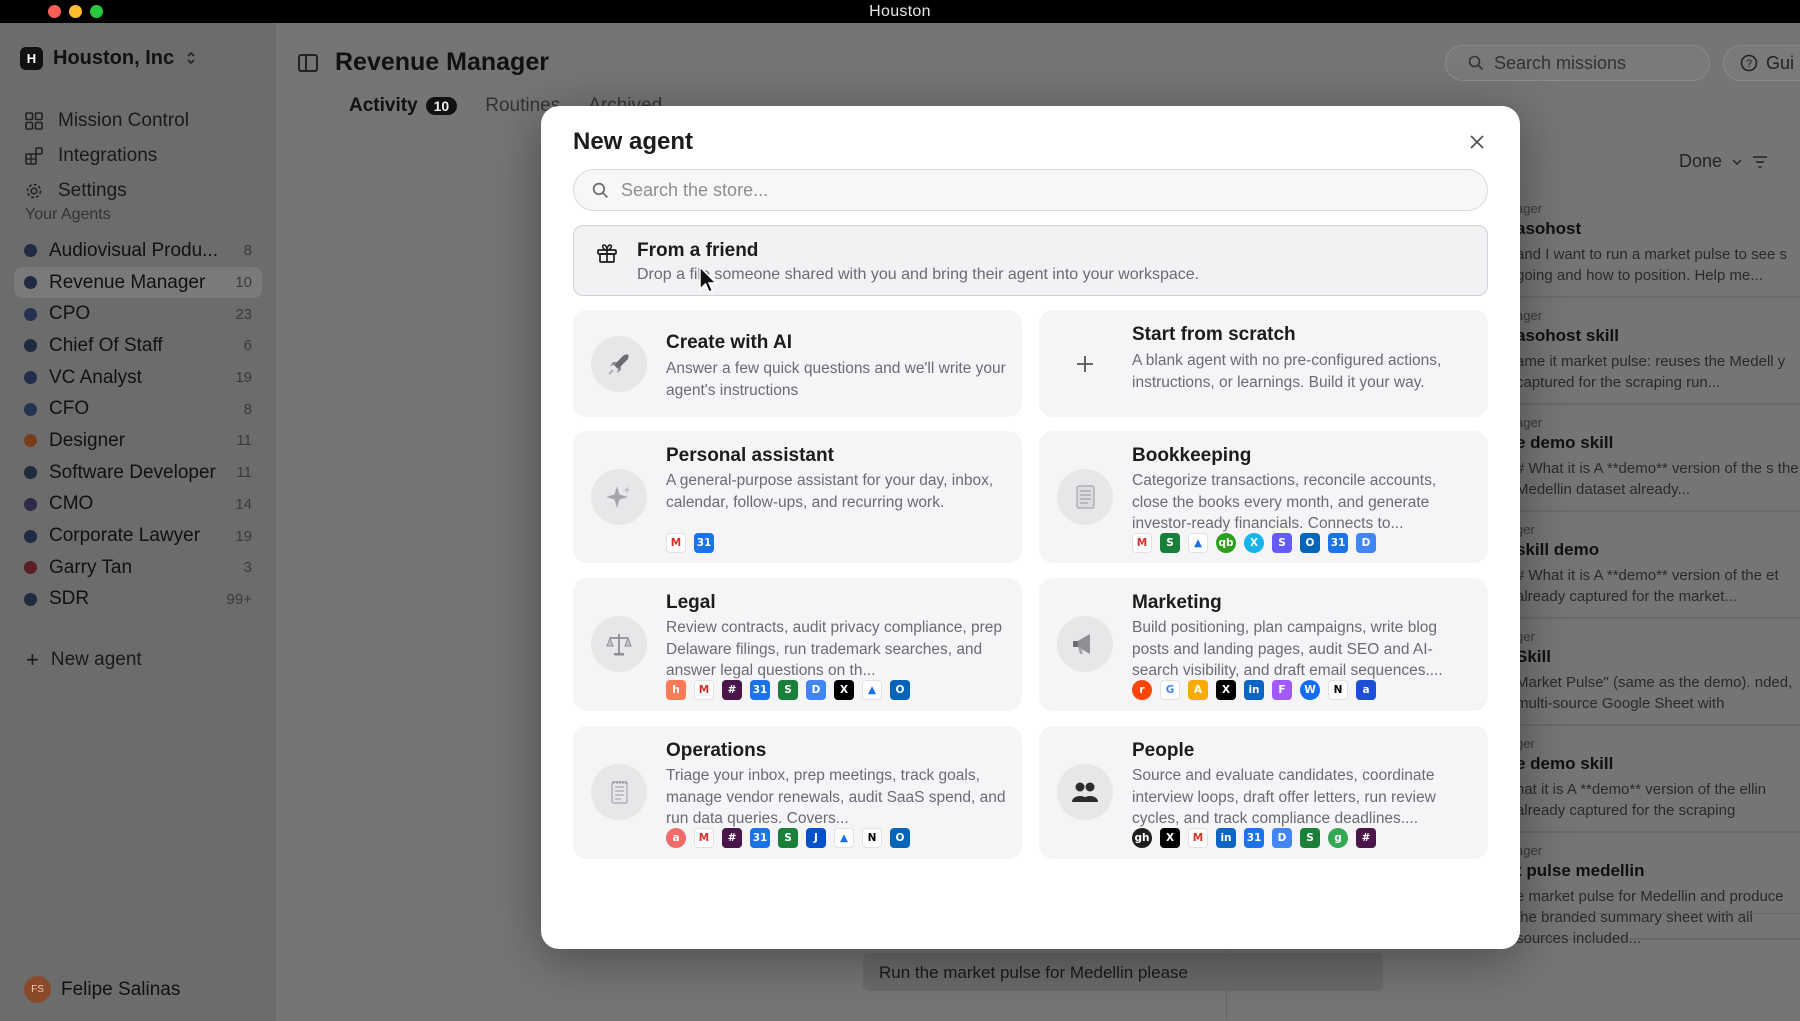 The height and width of the screenshot is (1021, 1800). What do you see at coordinates (138, 346) in the screenshot?
I see `sidebar-agent-item: Chief Of Staff 6` at bounding box center [138, 346].